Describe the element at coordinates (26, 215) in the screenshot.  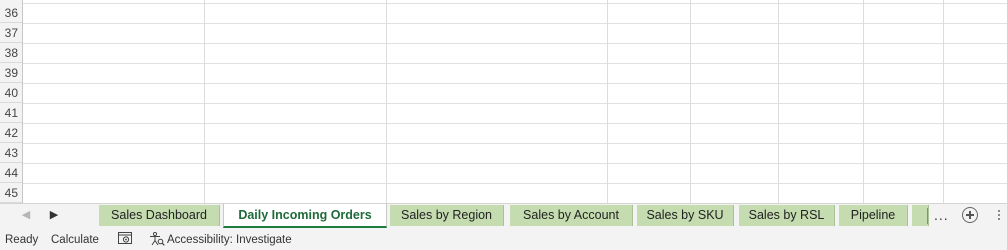
I see `chevron-left-icon: ◀` at that location.